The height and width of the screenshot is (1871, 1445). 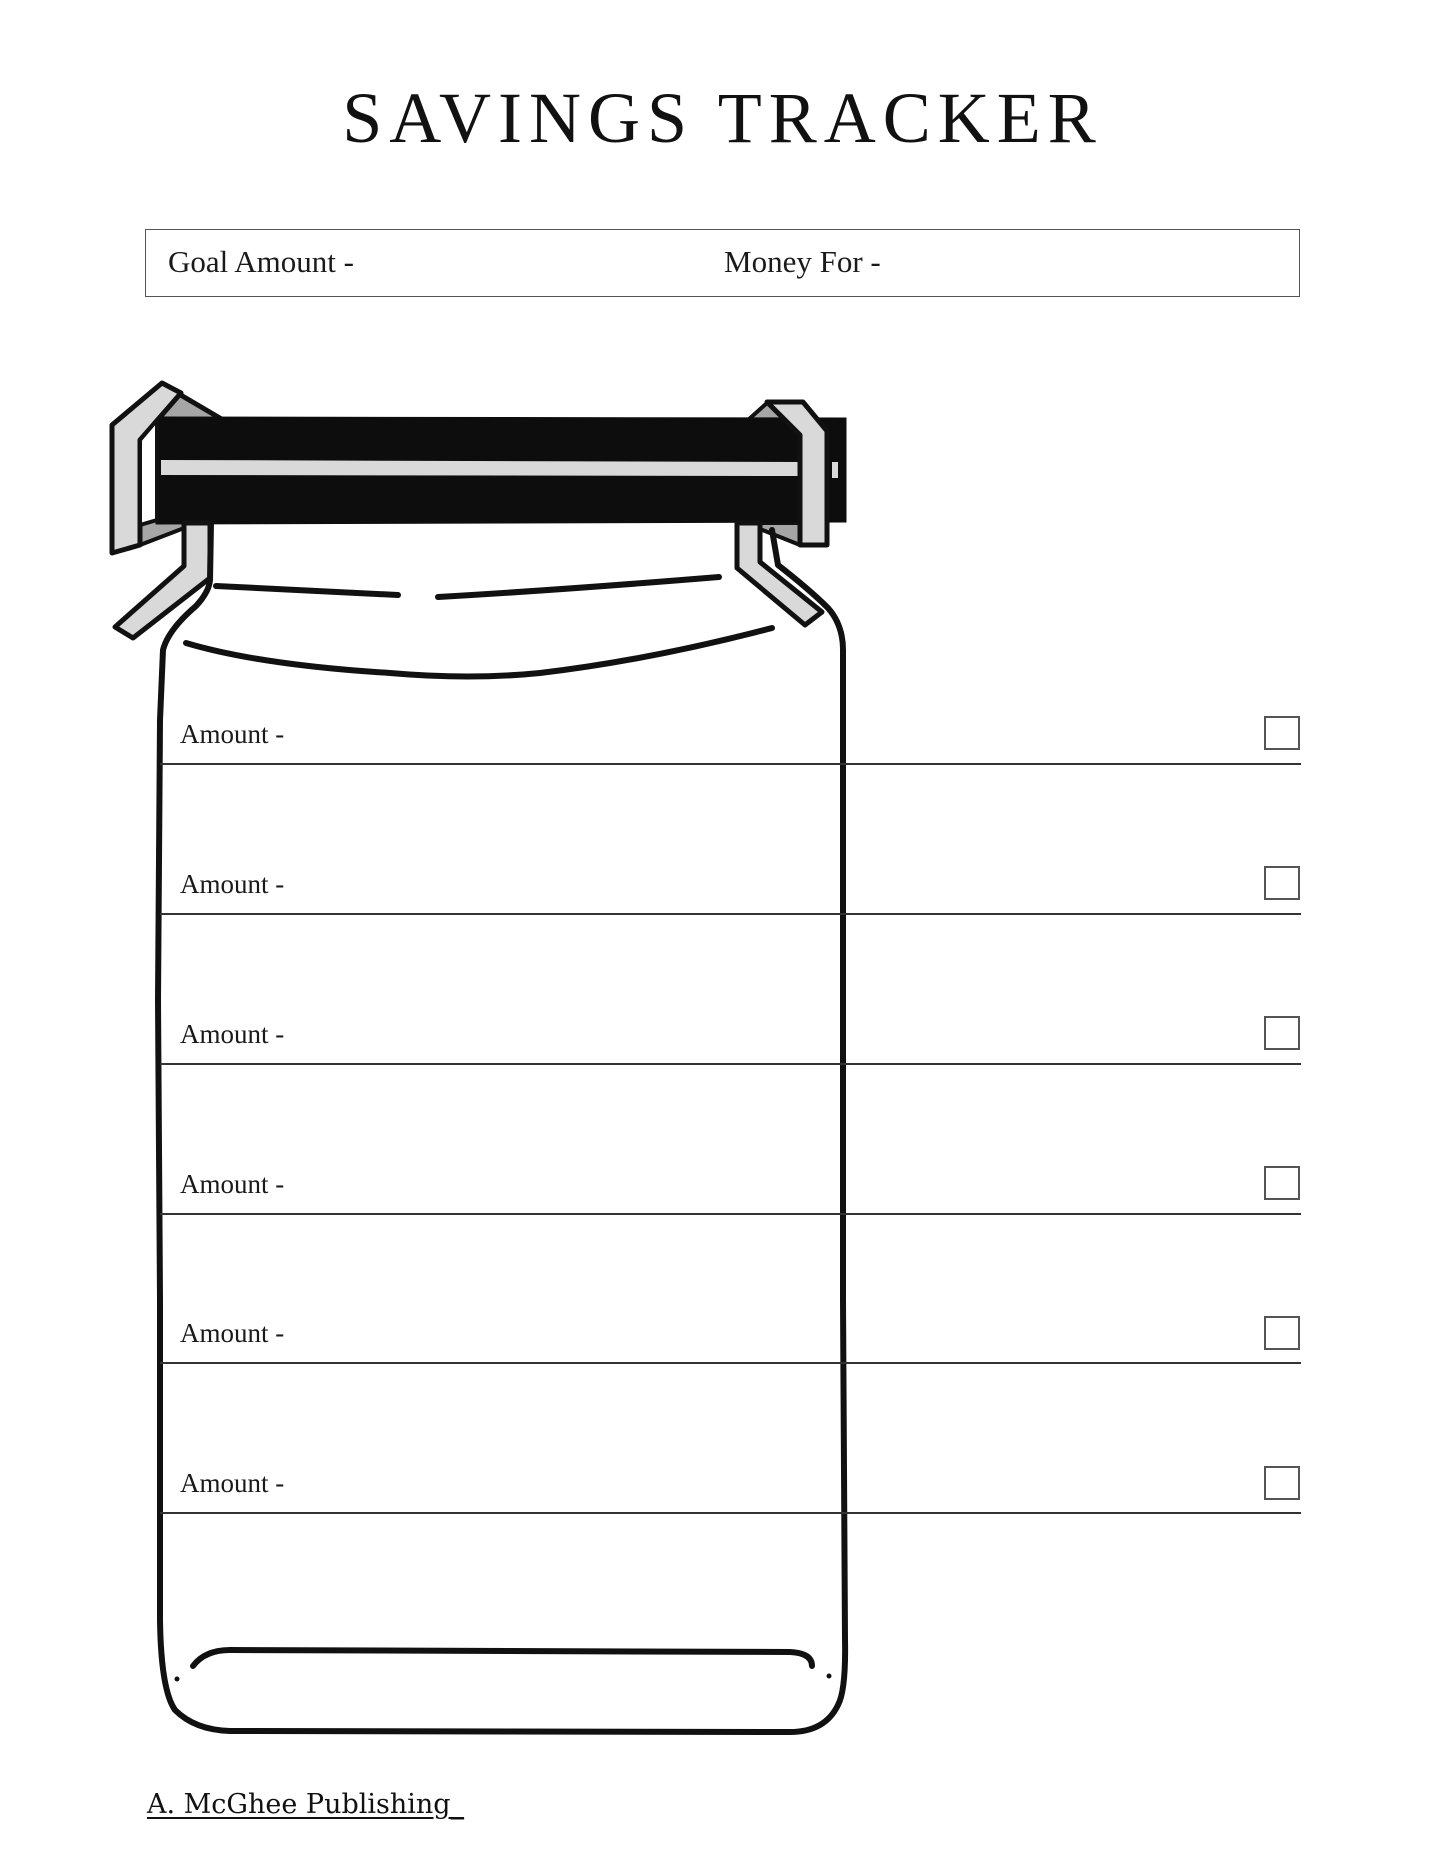 I want to click on jar-base-dot-right, so click(x=829, y=1676).